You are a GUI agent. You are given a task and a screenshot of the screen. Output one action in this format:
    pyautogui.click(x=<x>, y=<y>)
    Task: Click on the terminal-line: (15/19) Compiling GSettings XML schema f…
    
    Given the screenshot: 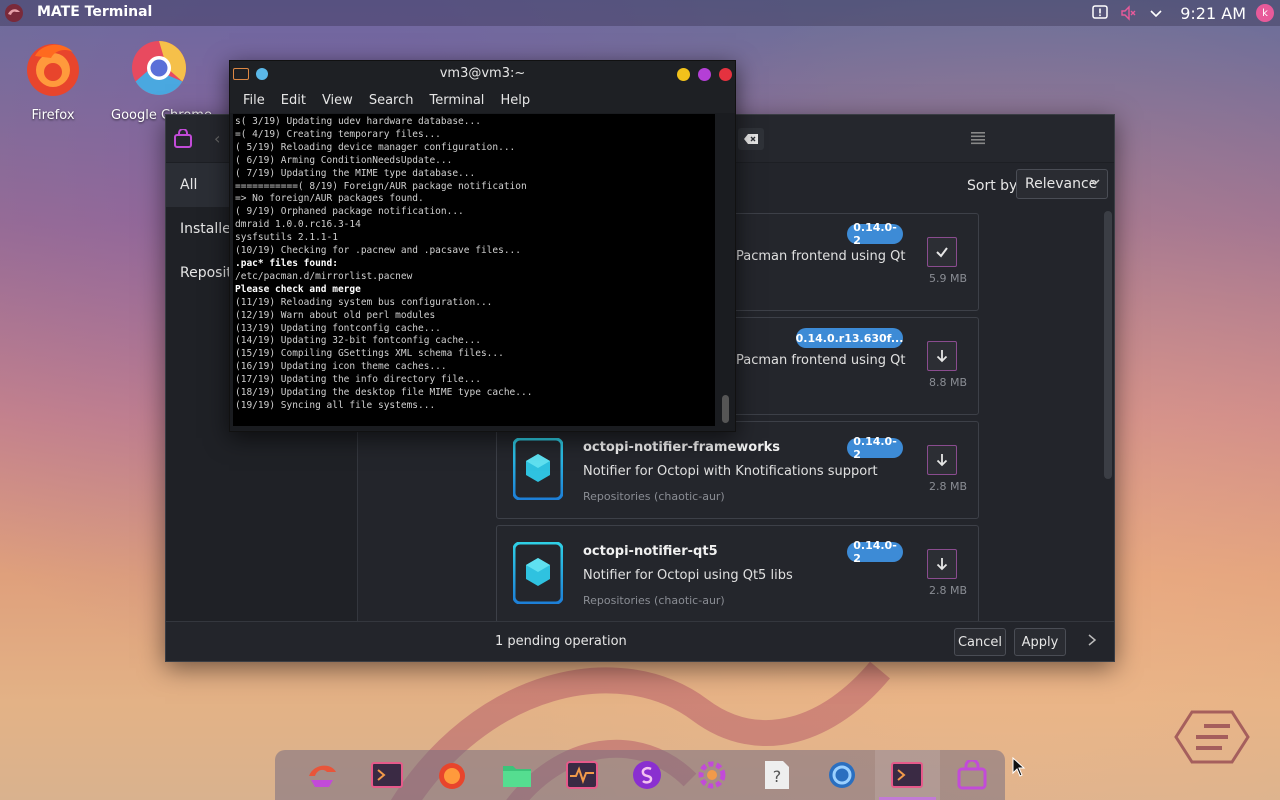 What is the action you would take?
    pyautogui.click(x=369, y=354)
    